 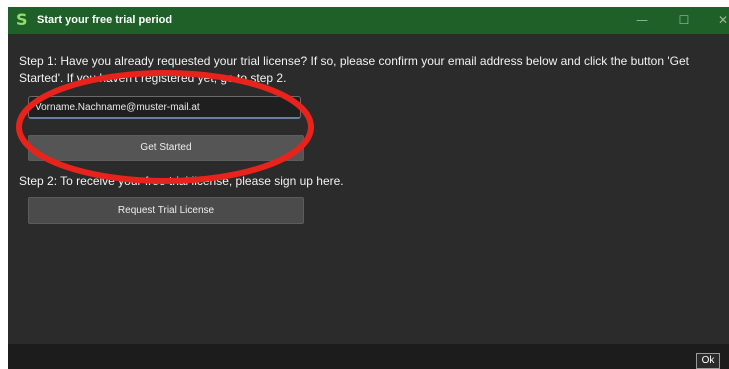 What do you see at coordinates (684, 20) in the screenshot?
I see `maximize-icon: ☐` at bounding box center [684, 20].